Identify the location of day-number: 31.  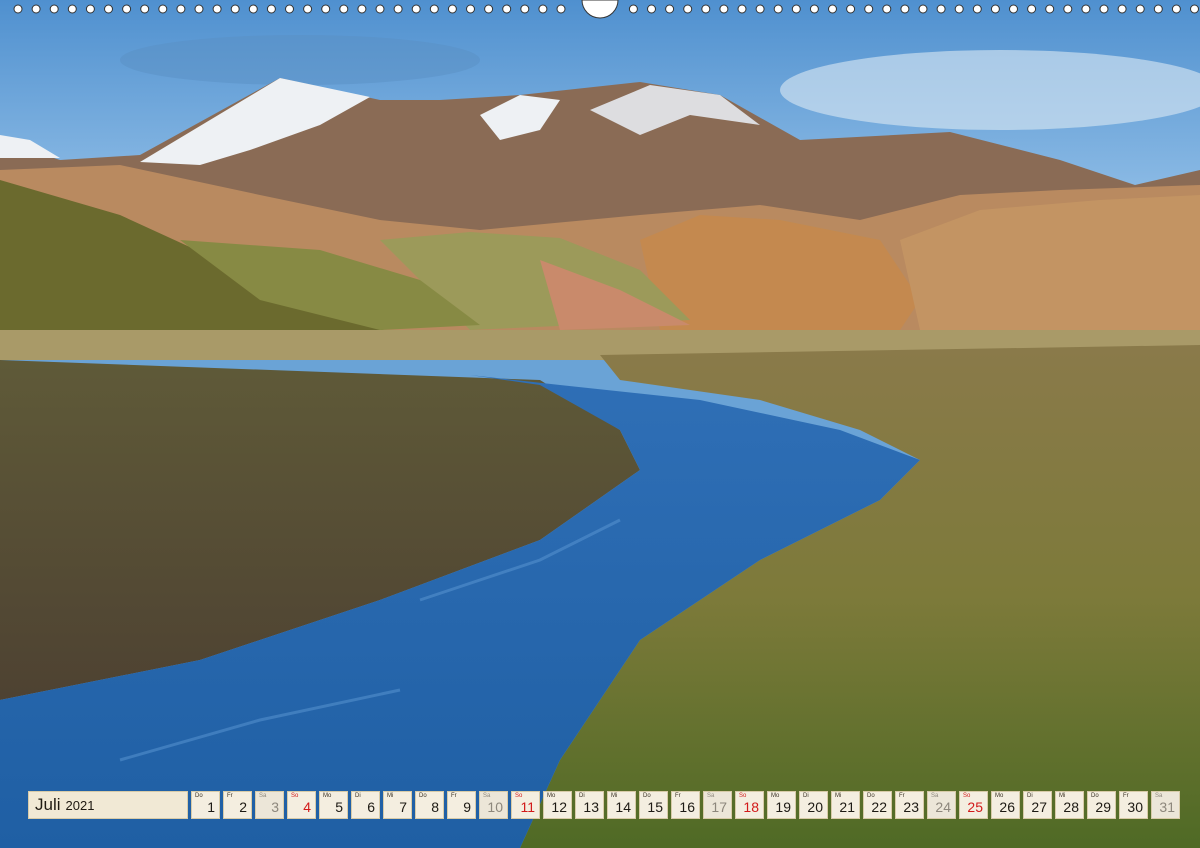
(1167, 807).